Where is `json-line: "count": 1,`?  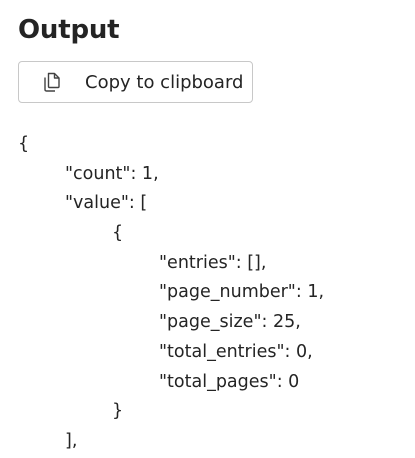
json-line: "count": 1, is located at coordinates (112, 173).